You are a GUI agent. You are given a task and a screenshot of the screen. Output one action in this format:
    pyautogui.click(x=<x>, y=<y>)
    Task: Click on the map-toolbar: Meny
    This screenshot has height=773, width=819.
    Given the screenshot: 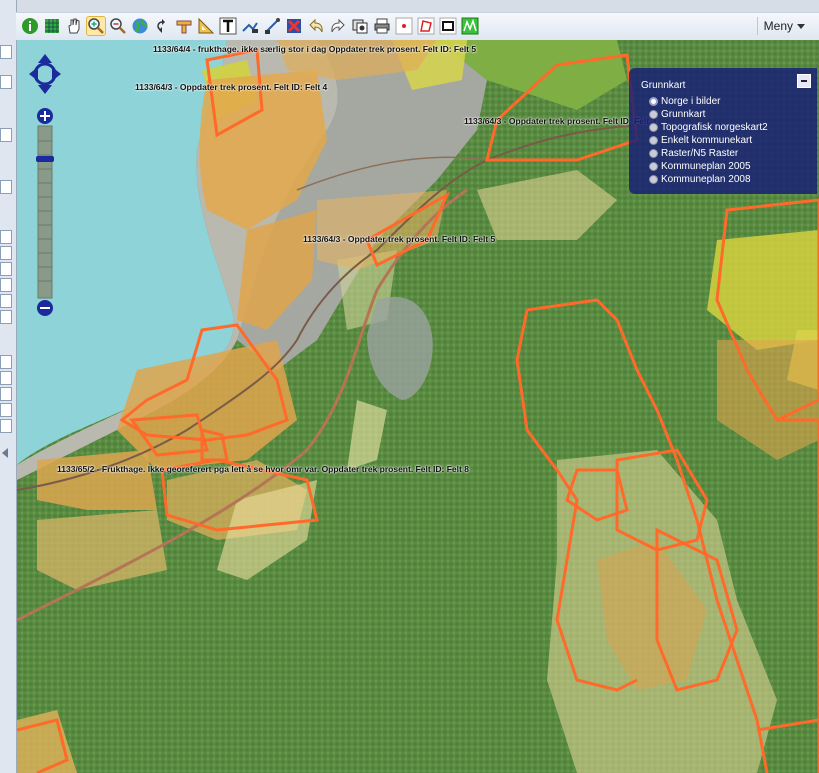 What is the action you would take?
    pyautogui.click(x=417, y=26)
    